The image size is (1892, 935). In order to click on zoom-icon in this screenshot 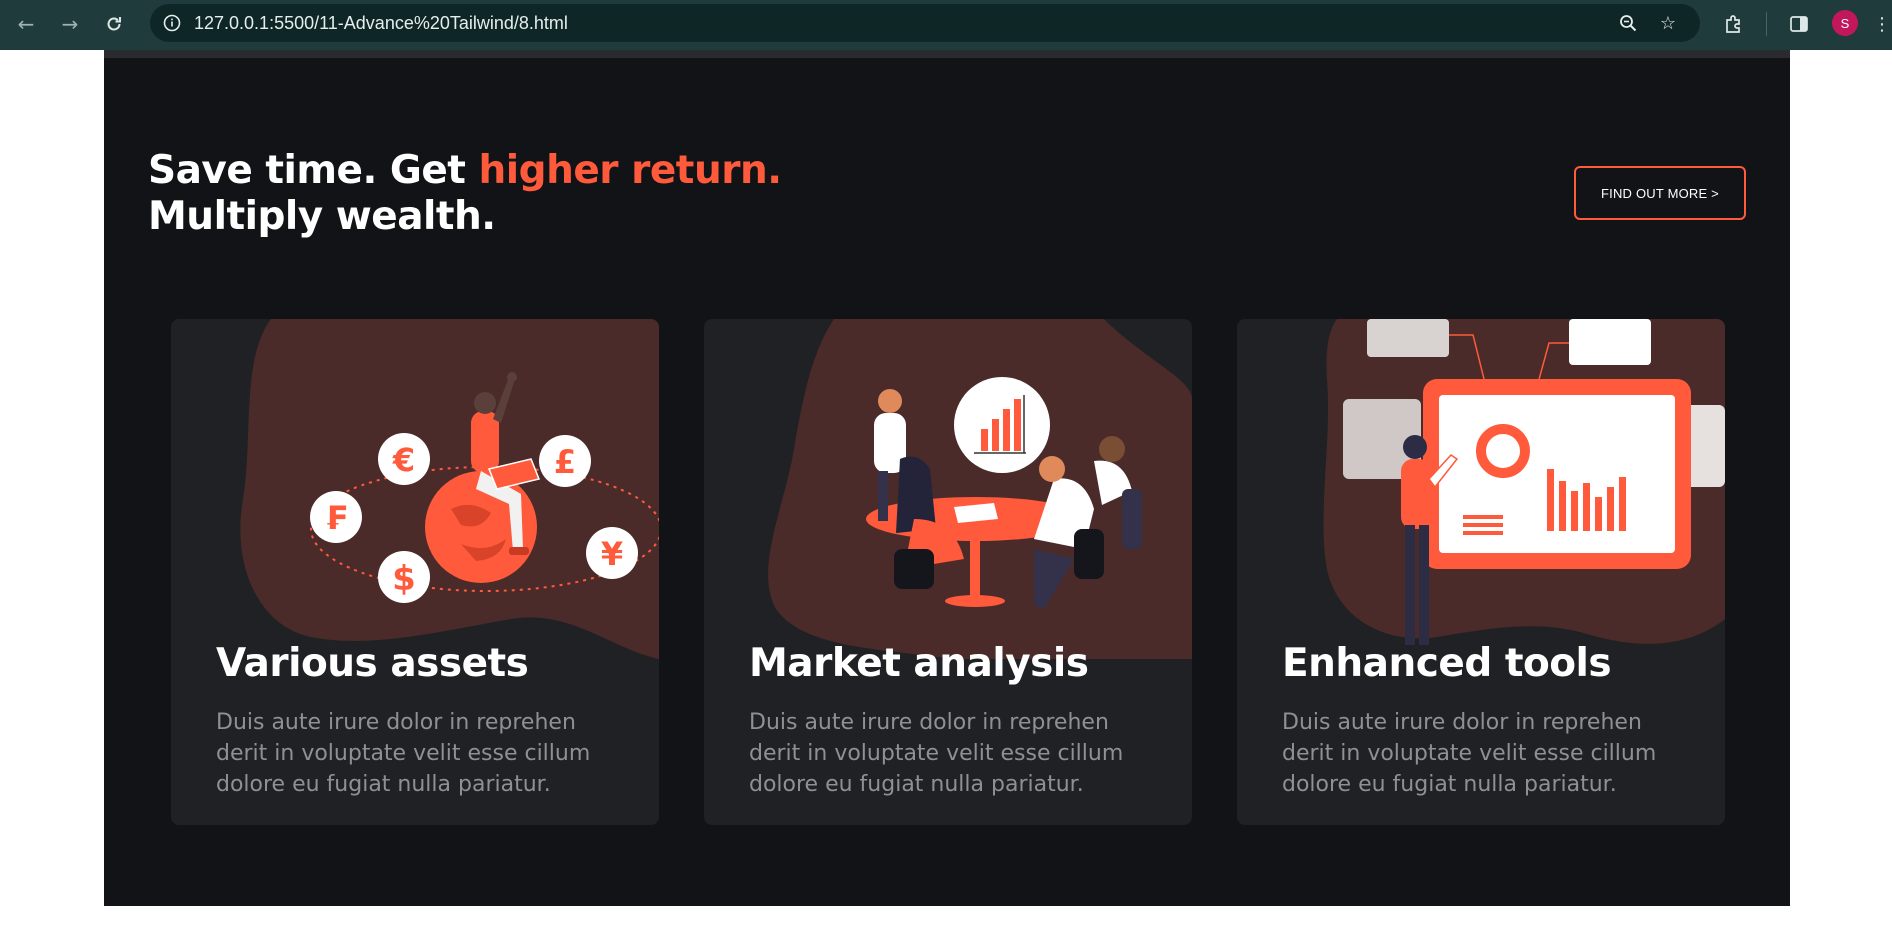, I will do `click(1628, 23)`.